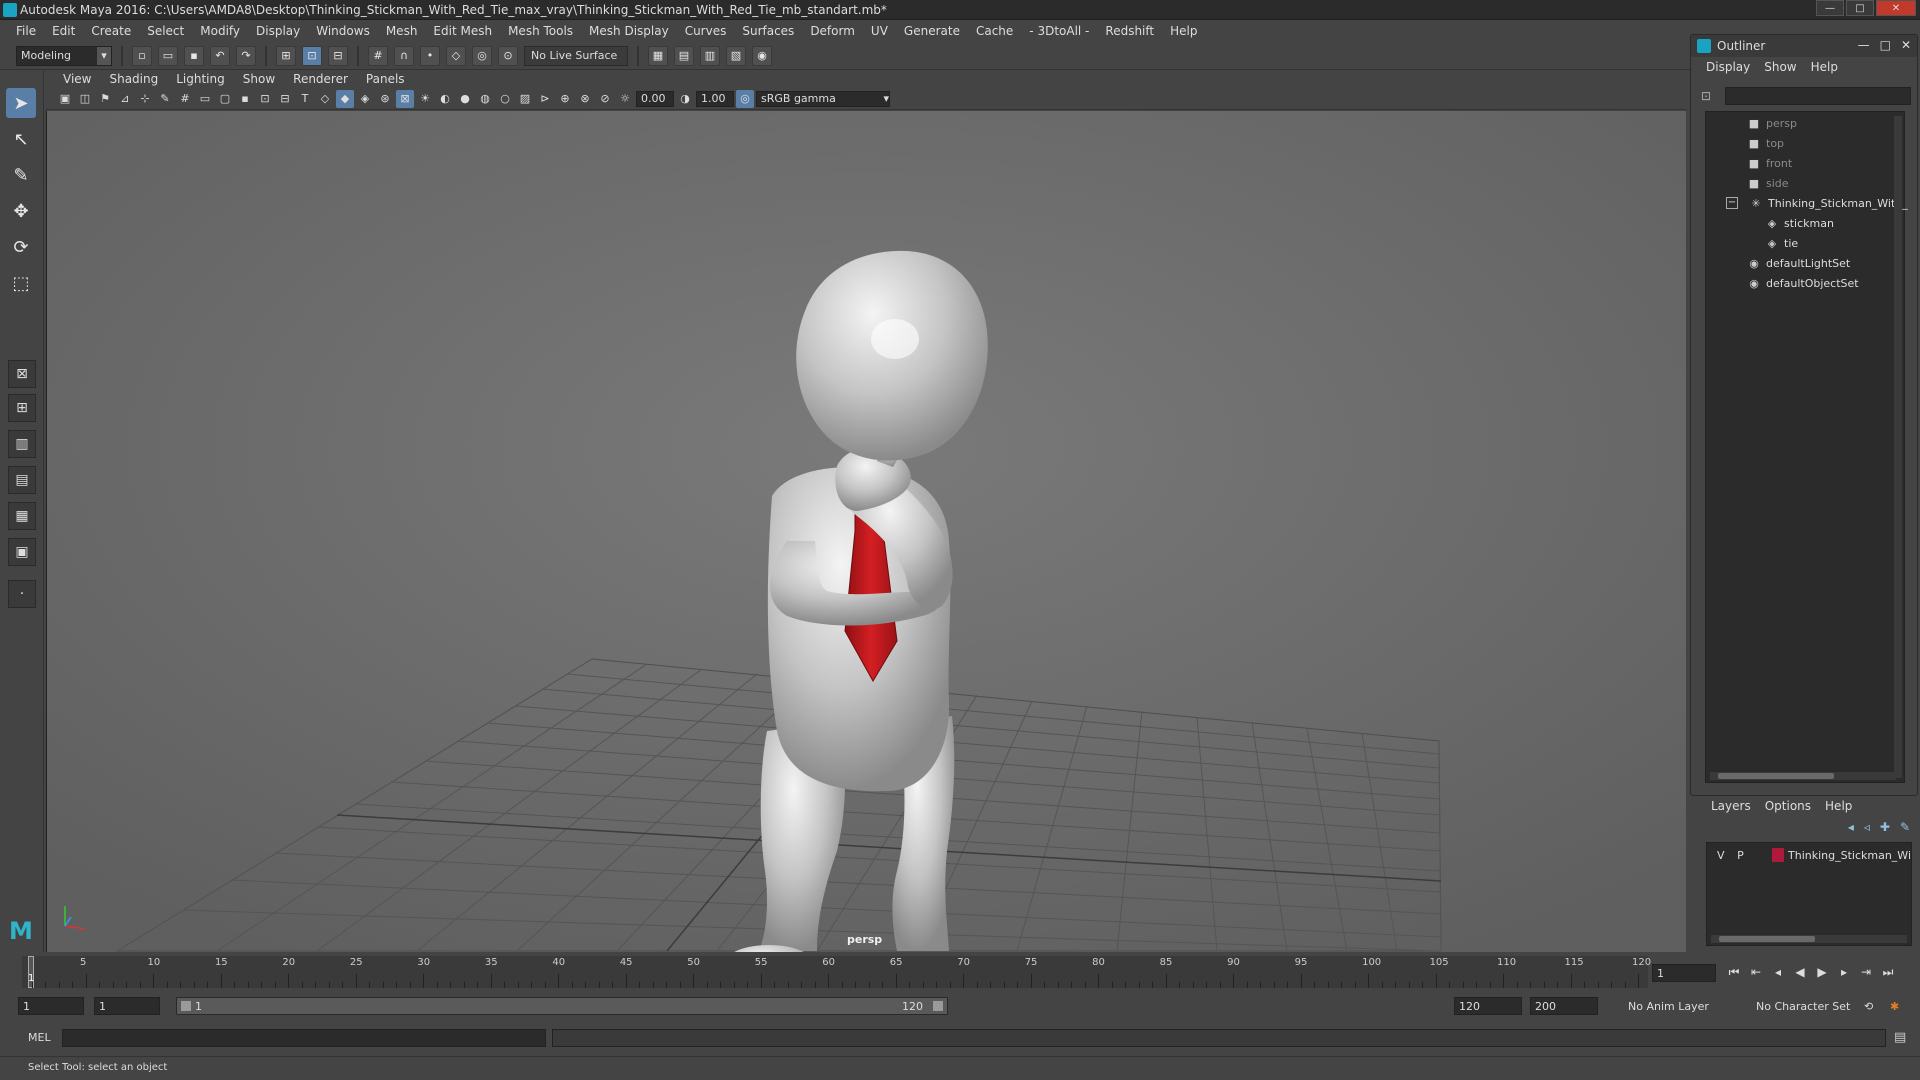 The image size is (1920, 1080). What do you see at coordinates (576, 55) in the screenshot?
I see `live-surface-field: No Live Surface` at bounding box center [576, 55].